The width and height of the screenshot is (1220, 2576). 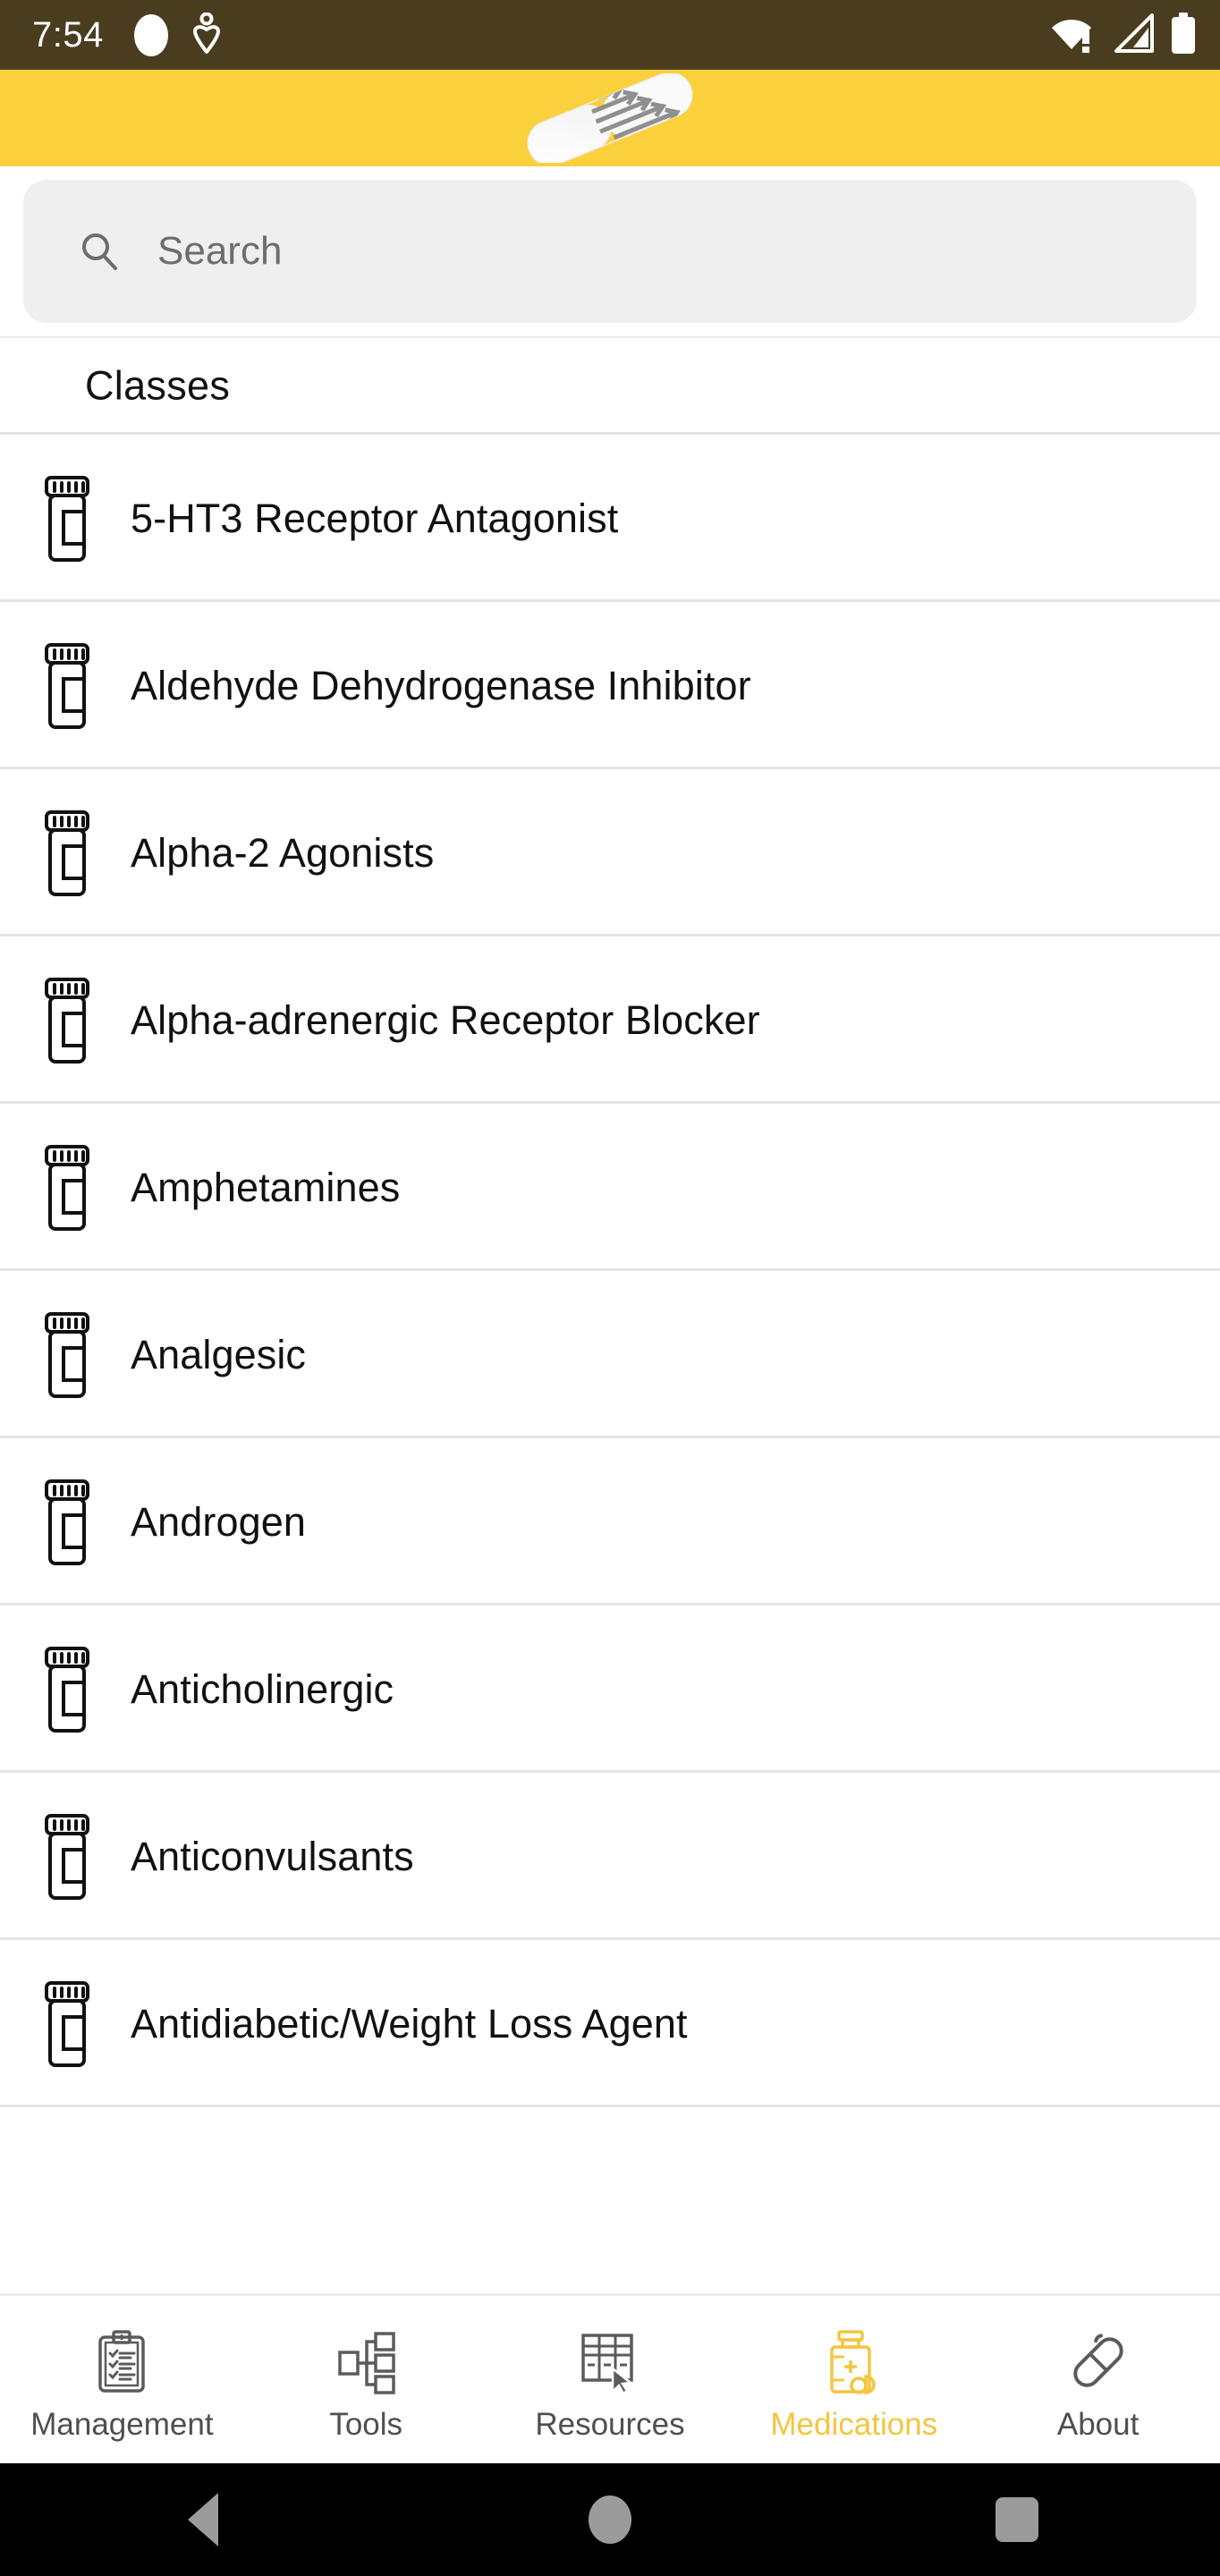 I want to click on table-row: Alpha-adrenergic Receptor Blocker, so click(x=610, y=1020).